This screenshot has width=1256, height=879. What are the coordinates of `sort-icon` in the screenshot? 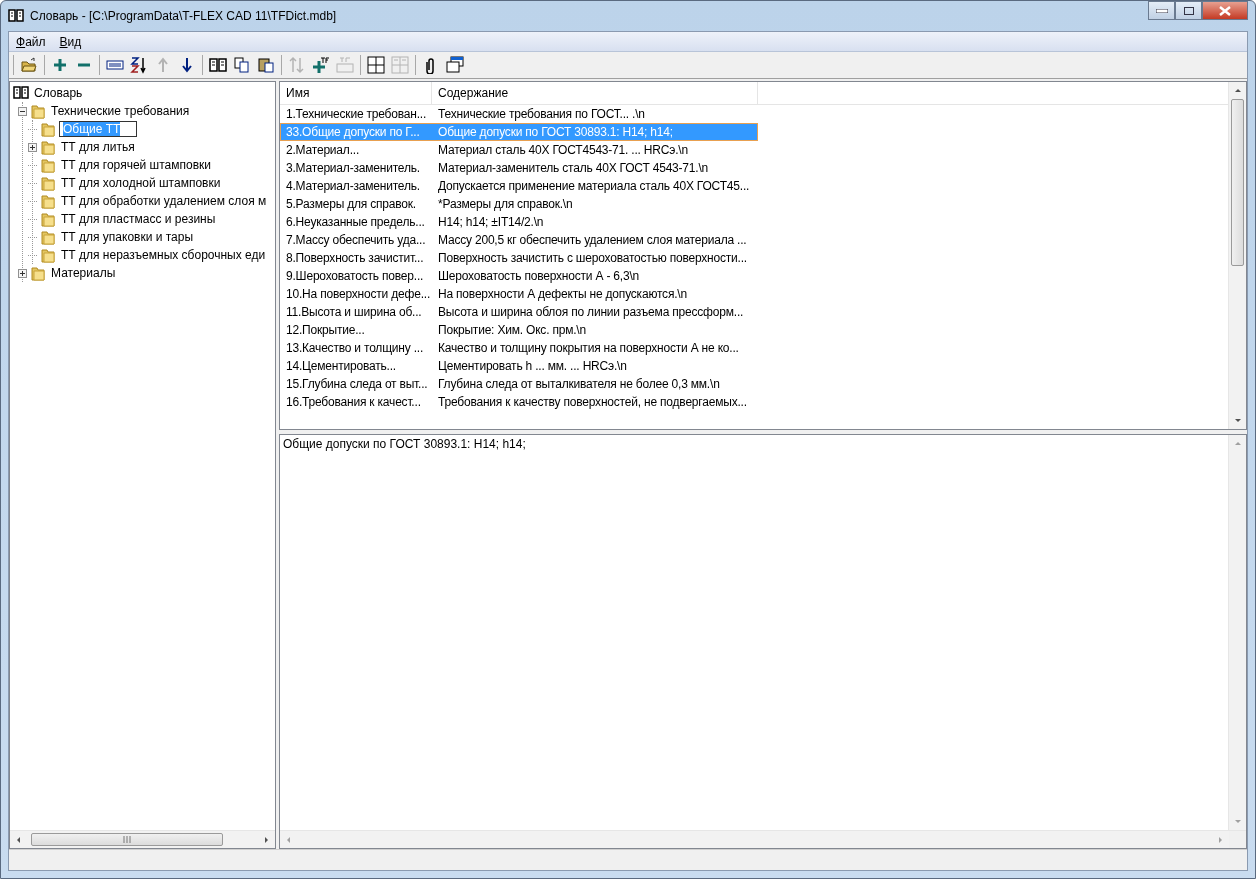 It's located at (139, 65).